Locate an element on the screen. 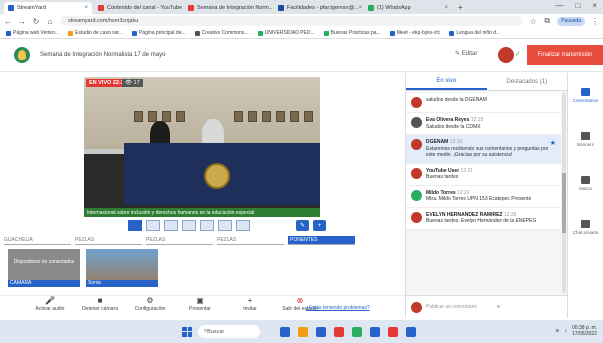 The image size is (603, 343). comment-item: saludos desde la DGENAM is located at coordinates (483, 103).